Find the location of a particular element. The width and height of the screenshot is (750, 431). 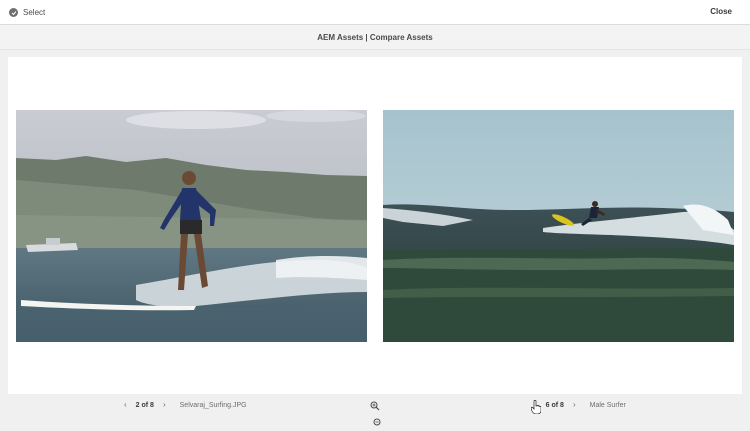

zoom-out-icon is located at coordinates (378, 422).